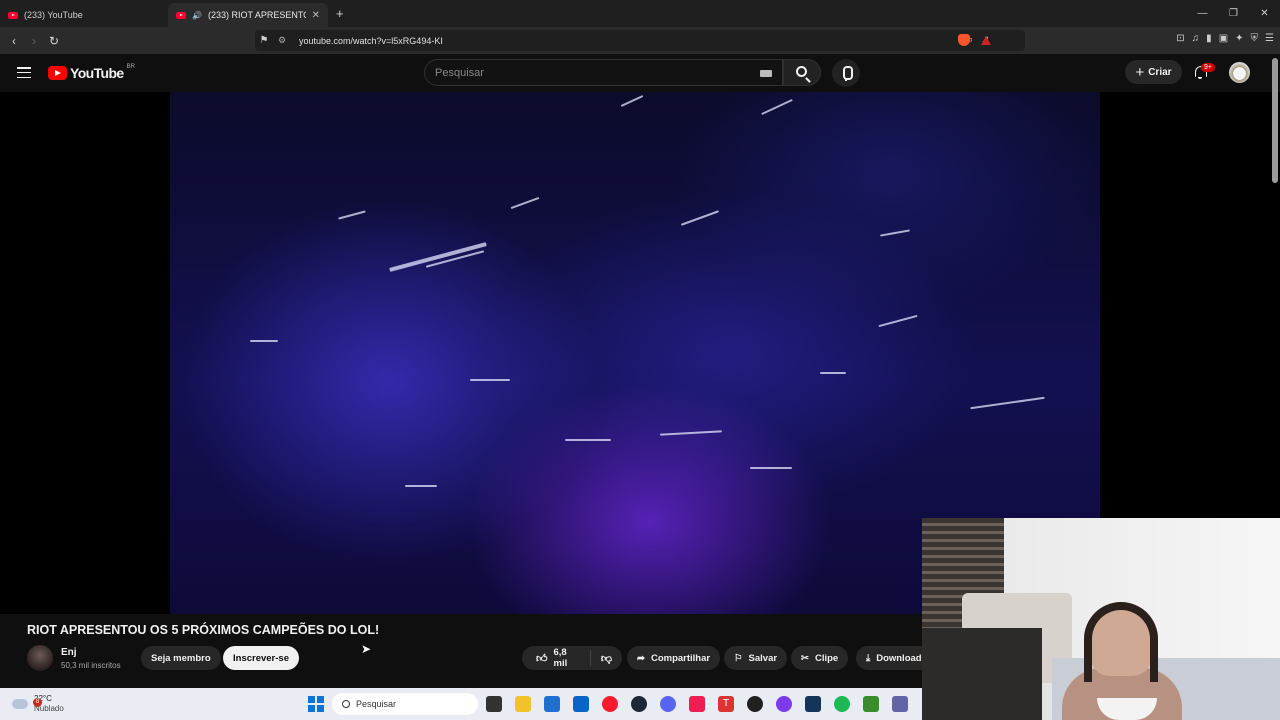 Image resolution: width=1280 pixels, height=720 pixels. What do you see at coordinates (256, 15) in the screenshot?
I see `tab-title: (233) RIOT APRESENTOU OS` at bounding box center [256, 15].